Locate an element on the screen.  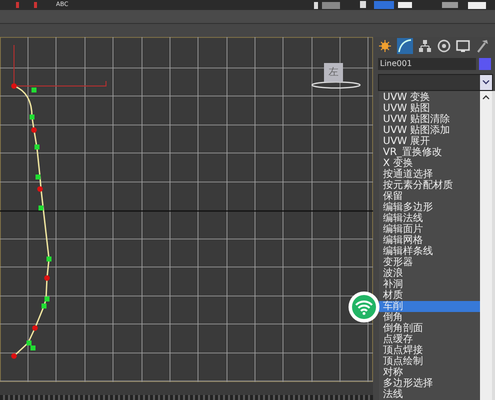
modifier-list-item: 倒角 is located at coordinates (429, 317).